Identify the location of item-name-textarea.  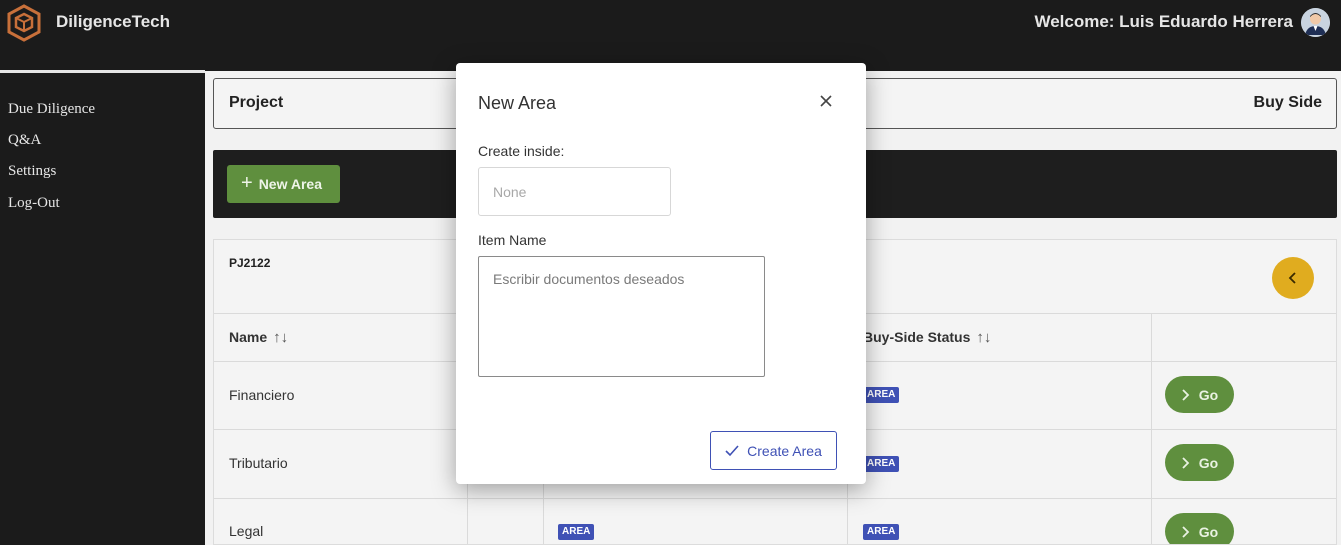
(621, 316).